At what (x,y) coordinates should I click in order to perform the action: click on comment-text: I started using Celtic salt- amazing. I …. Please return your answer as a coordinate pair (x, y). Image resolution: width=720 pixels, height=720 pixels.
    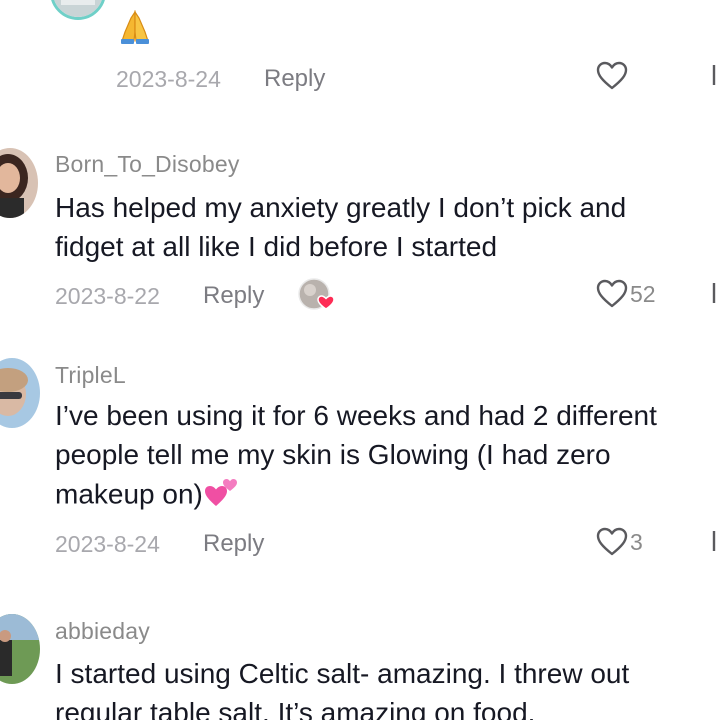
    Looking at the image, I should click on (342, 687).